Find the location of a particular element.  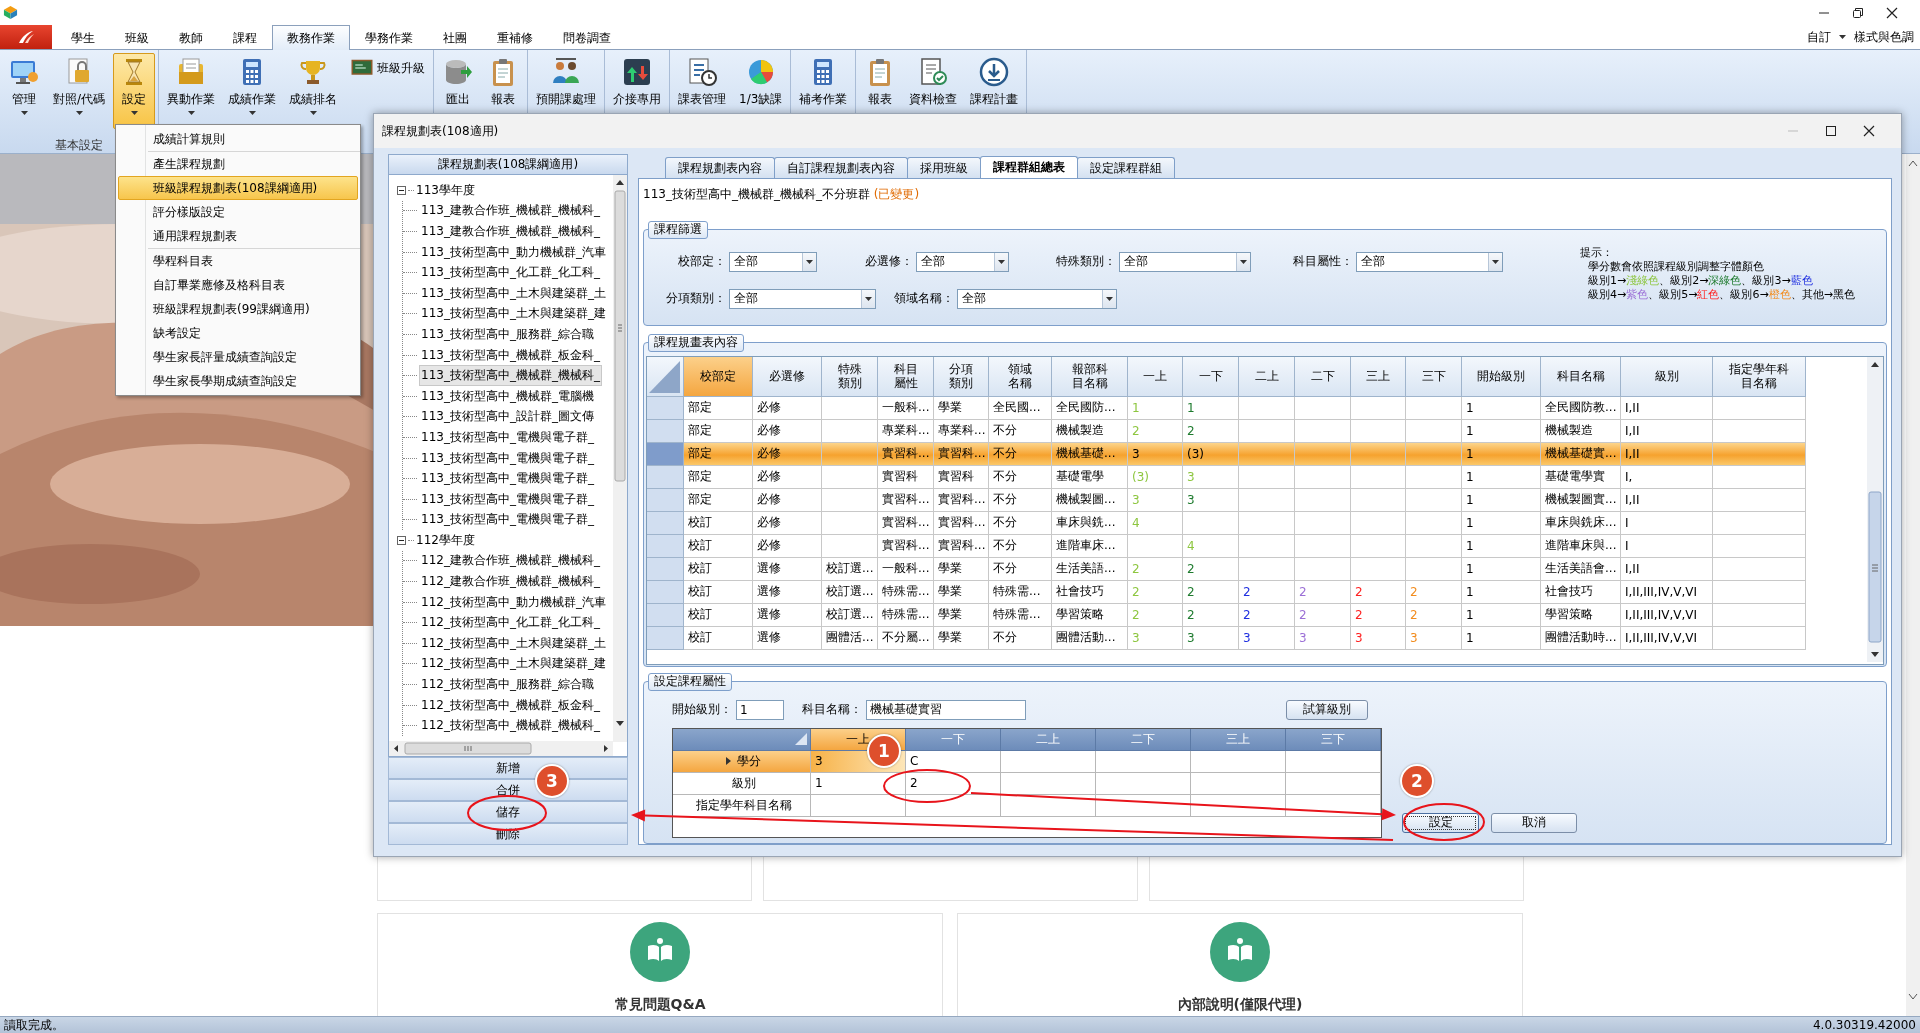

menu-item: 缺考設定 is located at coordinates (238, 333).